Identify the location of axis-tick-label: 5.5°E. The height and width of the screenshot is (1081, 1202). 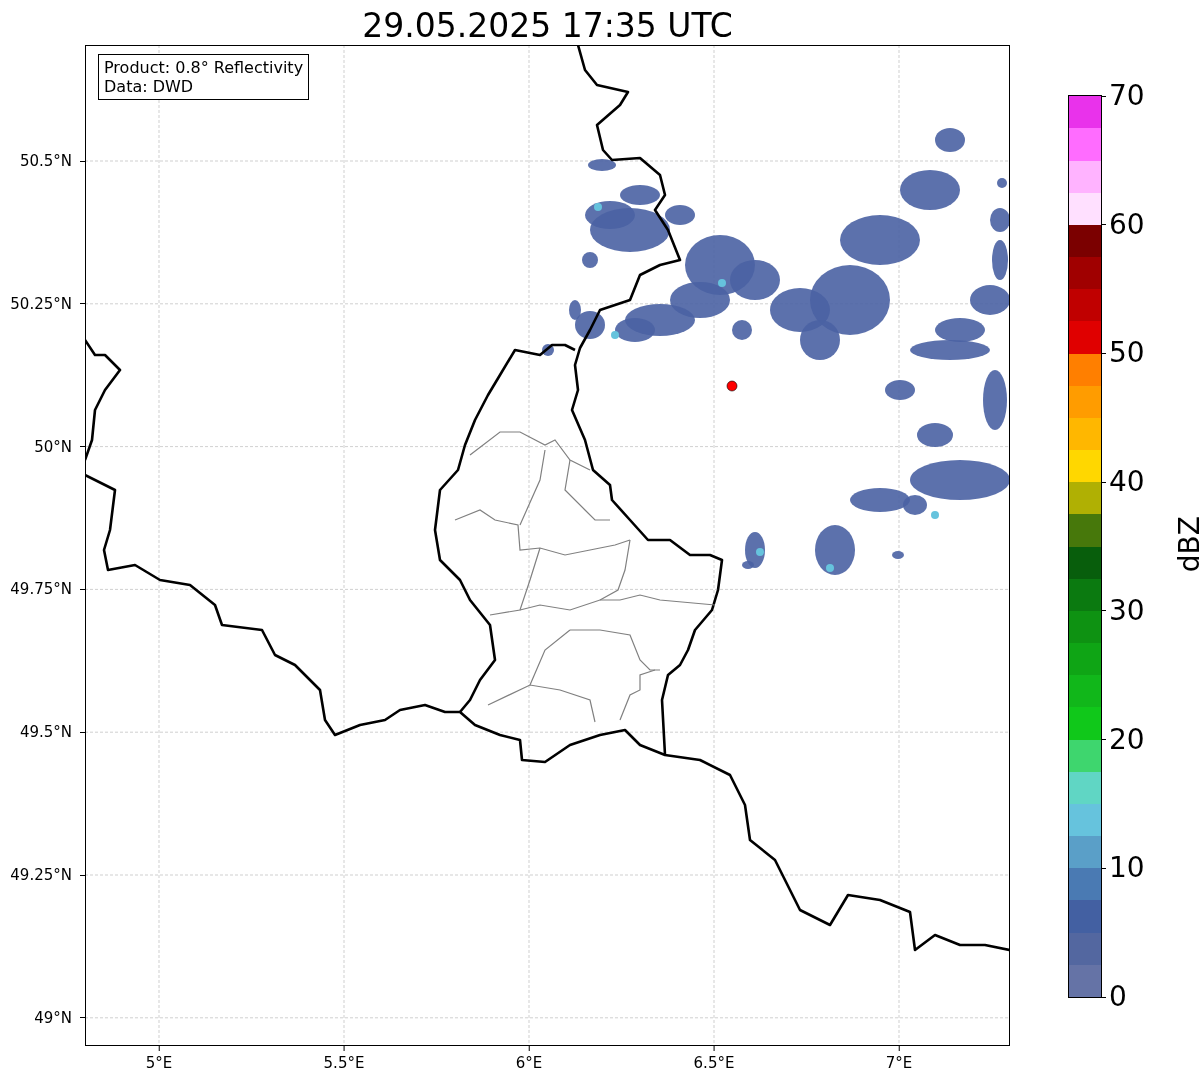
(344, 1063).